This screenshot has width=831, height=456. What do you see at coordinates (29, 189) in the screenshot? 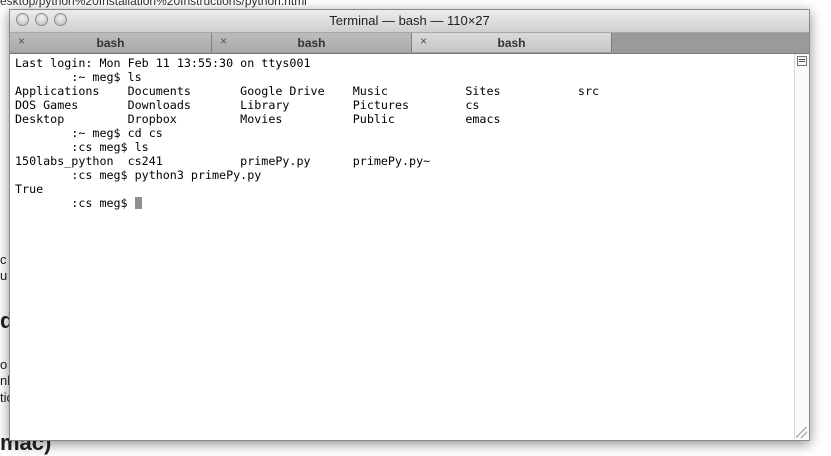
I see `terminal-line: True` at bounding box center [29, 189].